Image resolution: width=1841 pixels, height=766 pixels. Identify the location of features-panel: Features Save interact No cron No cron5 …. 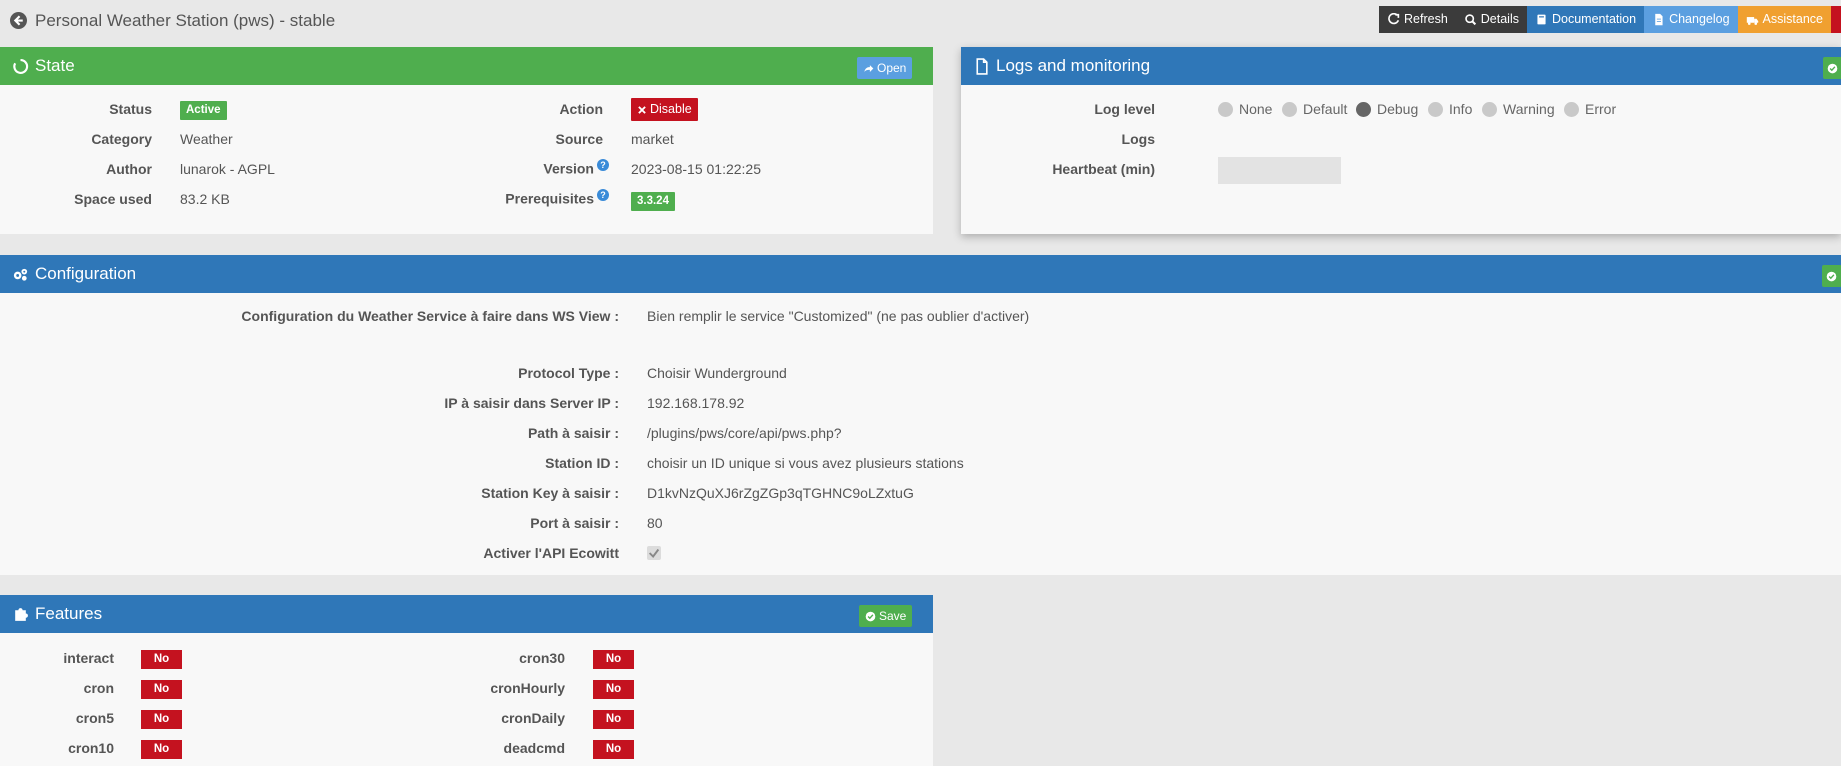
(466, 680).